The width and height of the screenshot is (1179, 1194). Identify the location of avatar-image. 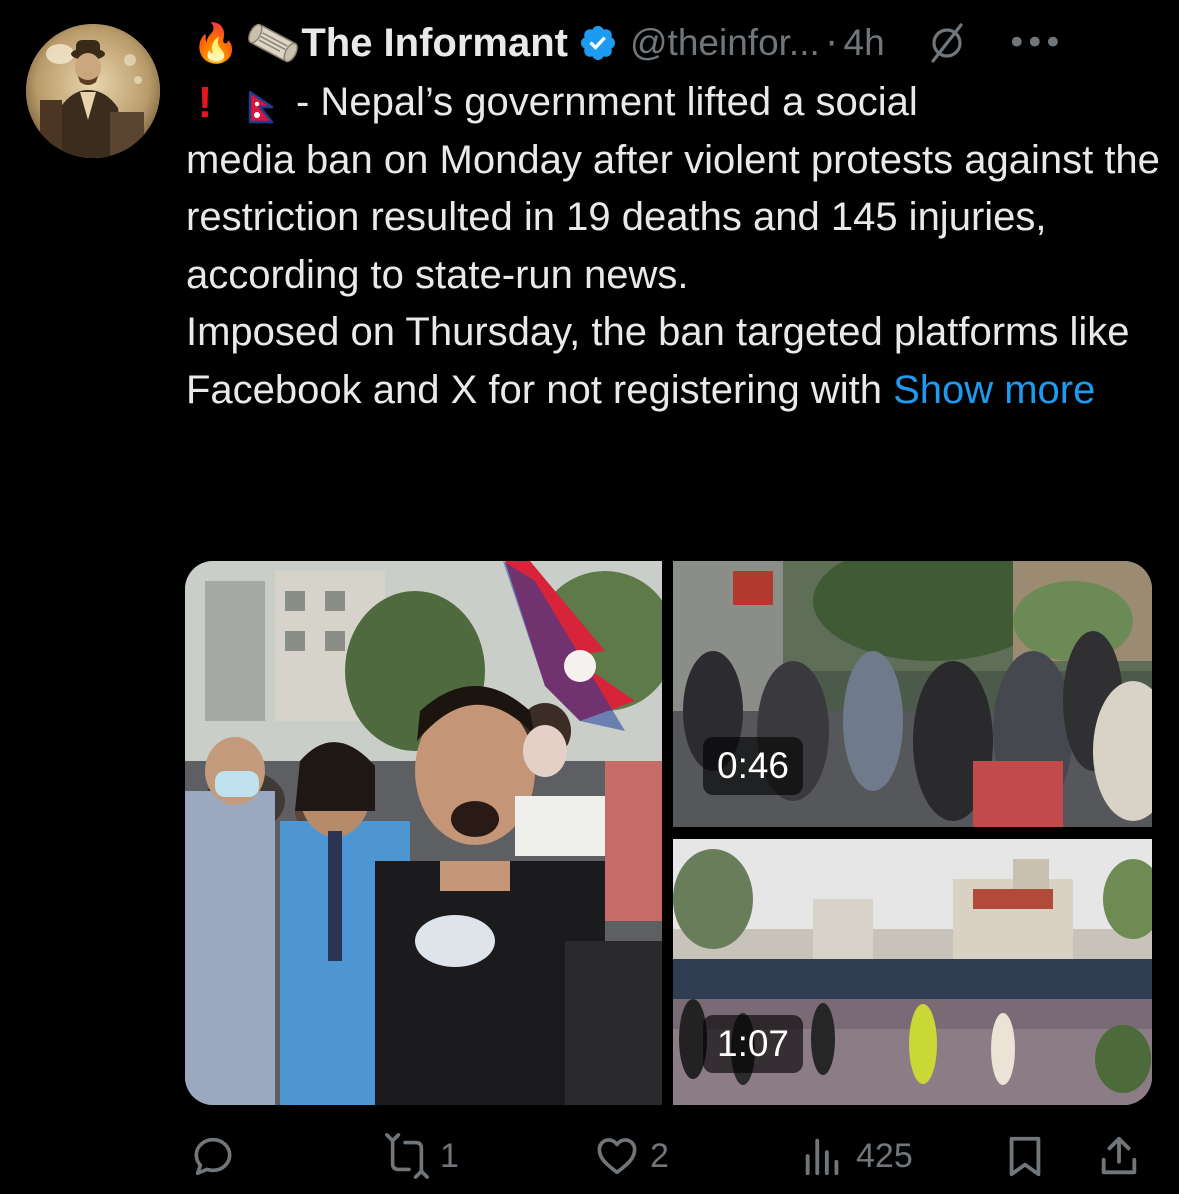
(93, 91).